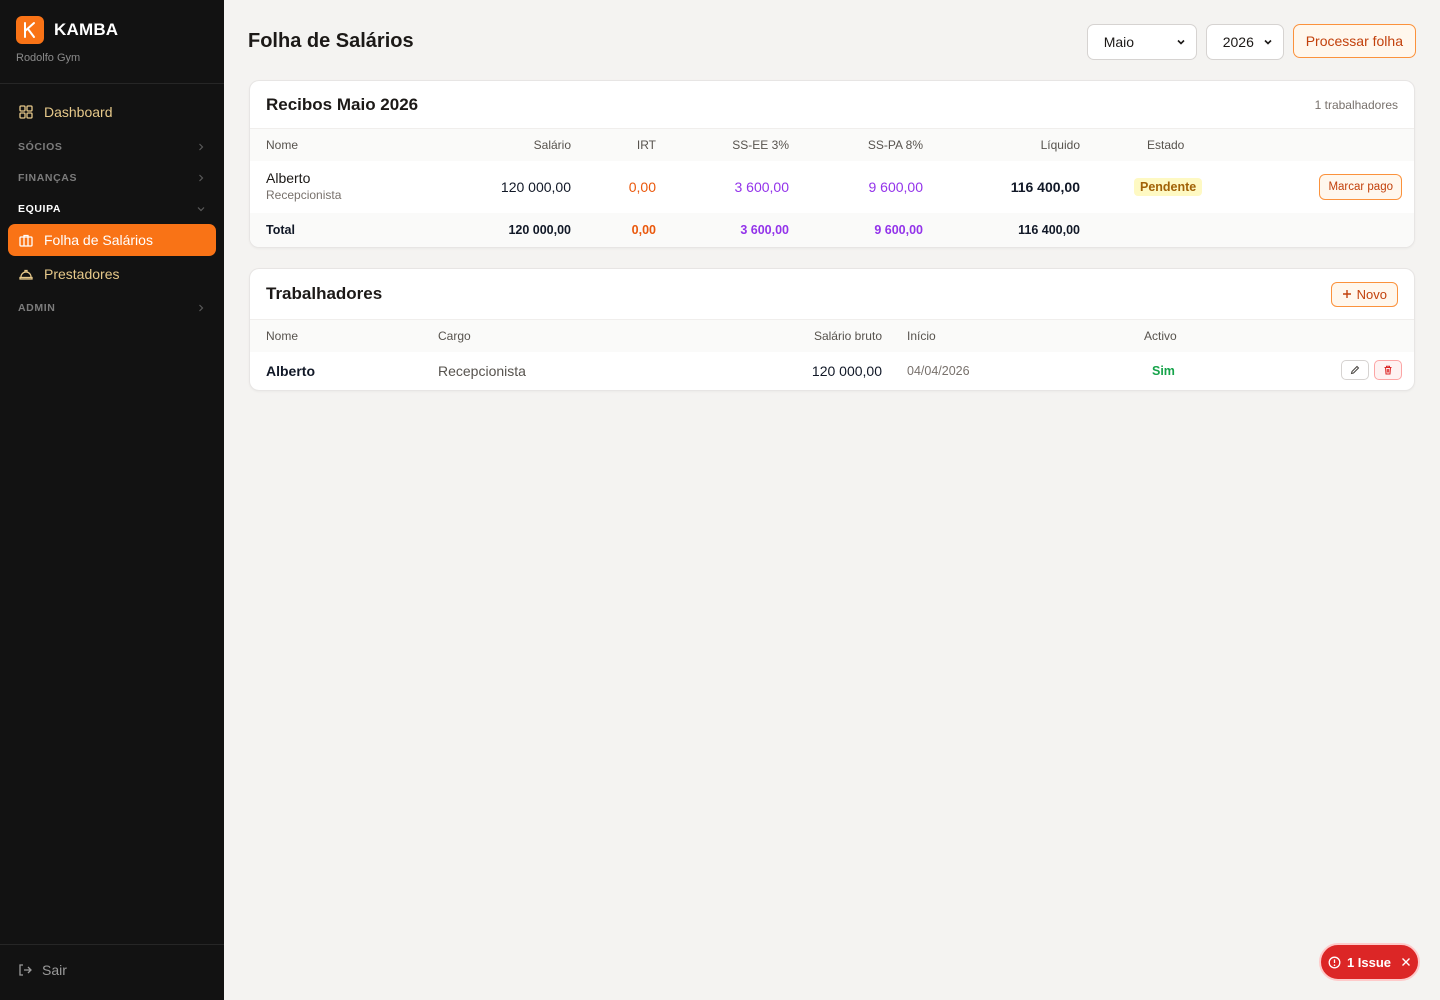 The height and width of the screenshot is (1000, 1440). I want to click on mark-paid-button-wrap: Marcar pago, so click(1360, 187).